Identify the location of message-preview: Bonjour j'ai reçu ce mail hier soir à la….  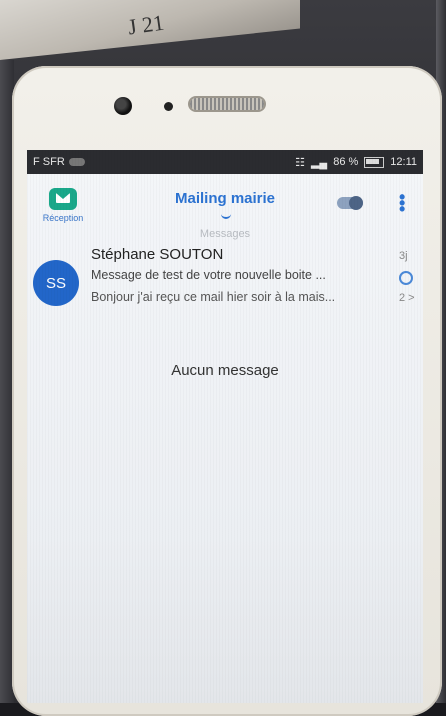
(213, 297).